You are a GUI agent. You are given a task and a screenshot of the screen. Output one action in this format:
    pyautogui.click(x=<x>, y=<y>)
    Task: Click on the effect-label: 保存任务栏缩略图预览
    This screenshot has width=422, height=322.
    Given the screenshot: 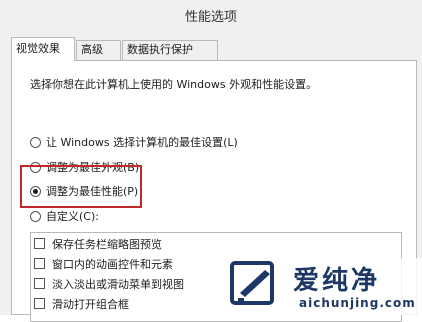 What is the action you would take?
    pyautogui.click(x=107, y=244)
    